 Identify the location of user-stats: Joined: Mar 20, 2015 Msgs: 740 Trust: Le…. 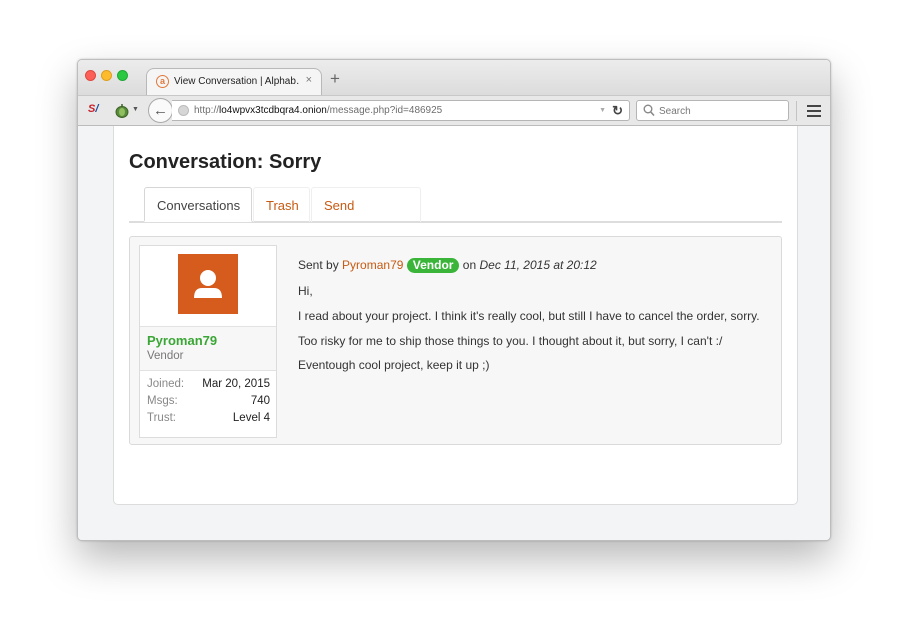
(208, 403).